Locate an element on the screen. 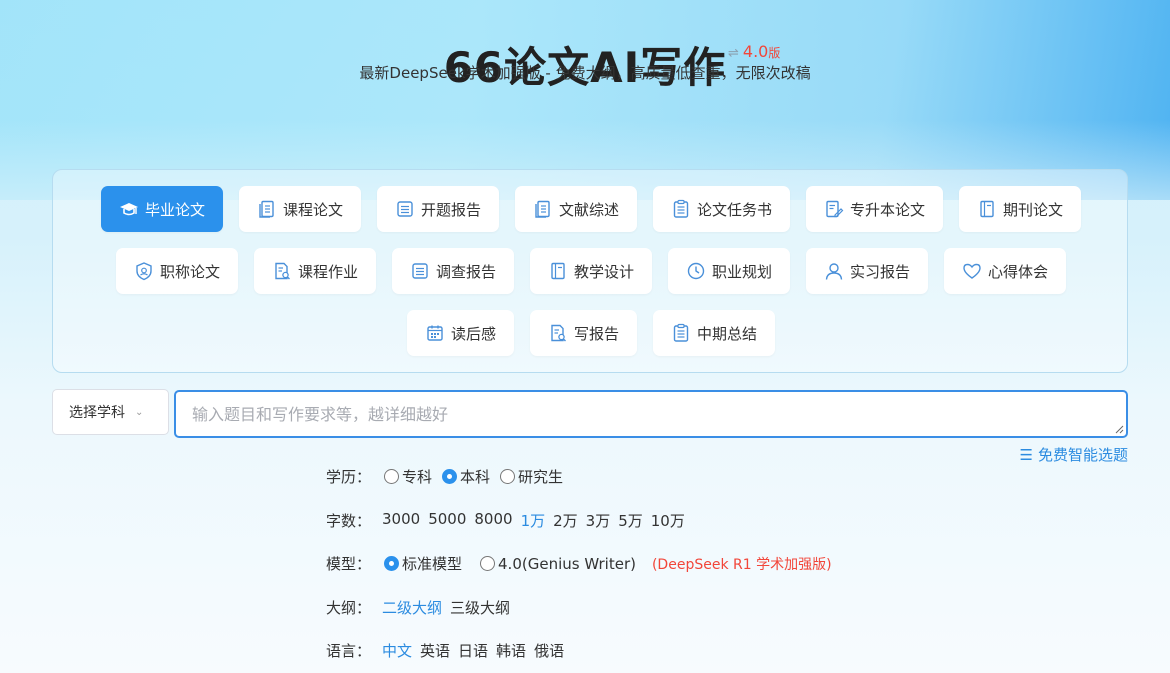 This screenshot has width=1170, height=673. language-option: 英语 is located at coordinates (435, 650).